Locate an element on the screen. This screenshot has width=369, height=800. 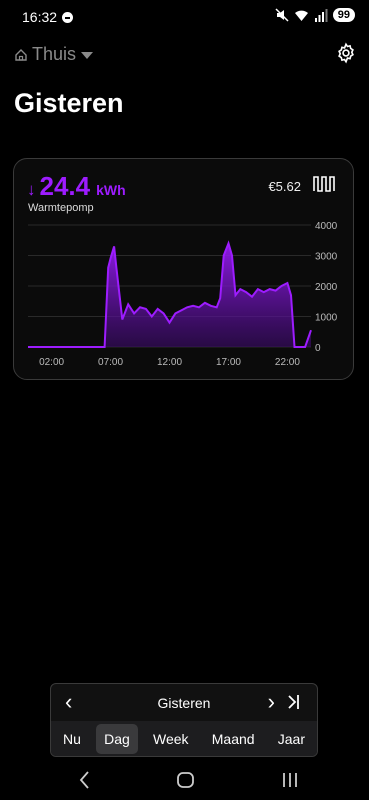
battery-badge: 99 is located at coordinates (343, 15).